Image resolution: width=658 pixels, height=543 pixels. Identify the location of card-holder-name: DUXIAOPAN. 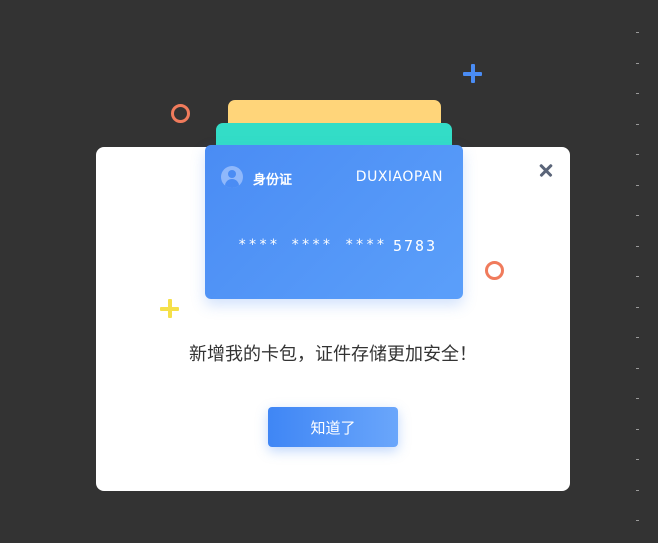
(399, 177).